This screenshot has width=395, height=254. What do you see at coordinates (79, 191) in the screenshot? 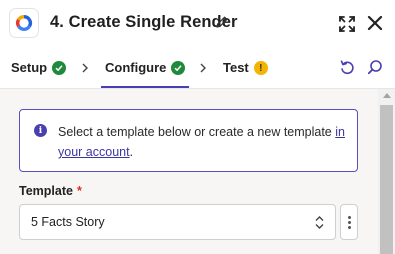
I see `required-marker: *` at bounding box center [79, 191].